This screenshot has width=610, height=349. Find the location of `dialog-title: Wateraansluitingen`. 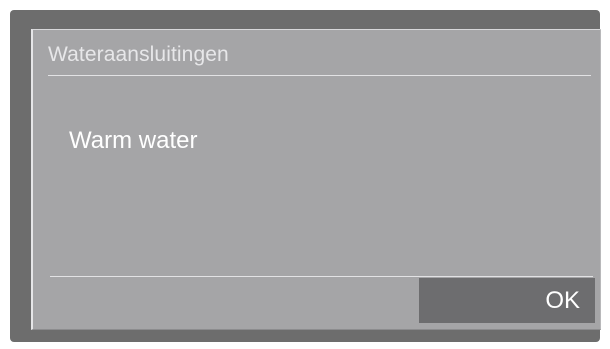

dialog-title: Wateraansluitingen is located at coordinates (138, 54).